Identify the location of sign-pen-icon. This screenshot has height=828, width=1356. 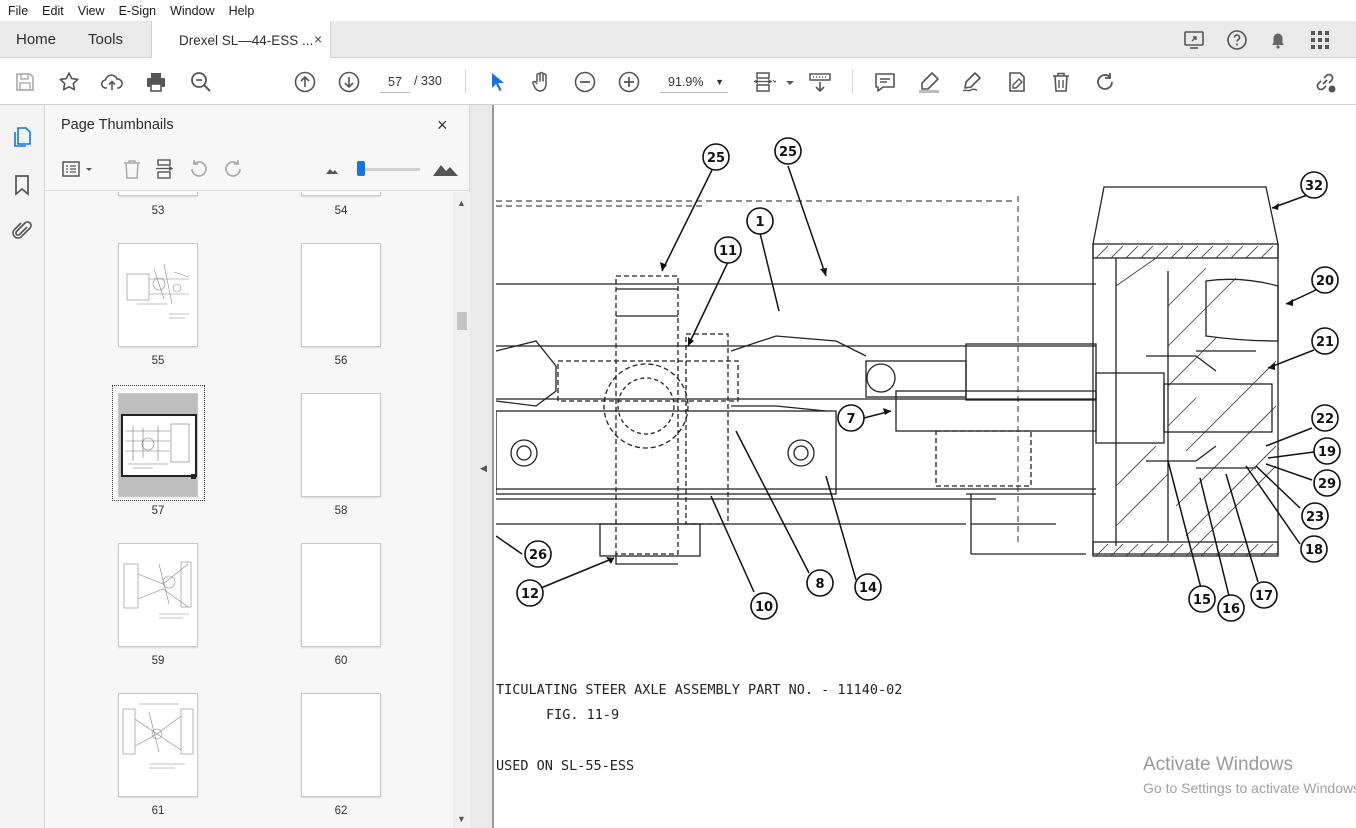
(972, 82).